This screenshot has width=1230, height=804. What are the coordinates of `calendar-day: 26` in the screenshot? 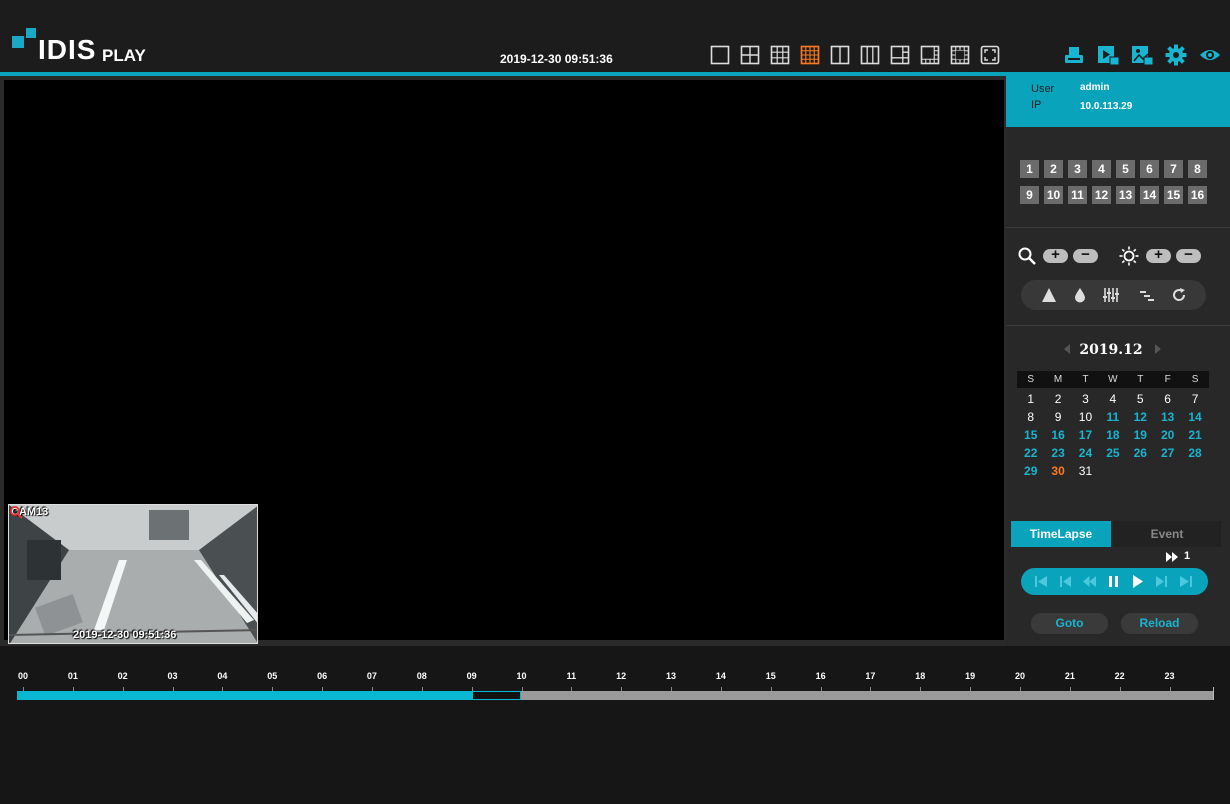 It's located at (1140, 453).